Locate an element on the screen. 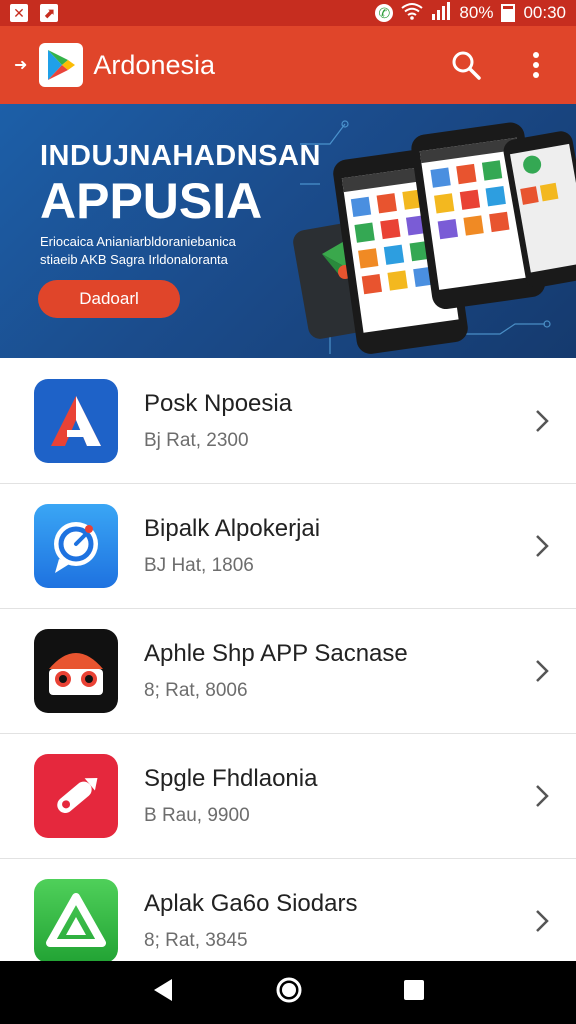 The image size is (576, 1024). app-meta: BJ Hat, 1806 is located at coordinates (199, 565).